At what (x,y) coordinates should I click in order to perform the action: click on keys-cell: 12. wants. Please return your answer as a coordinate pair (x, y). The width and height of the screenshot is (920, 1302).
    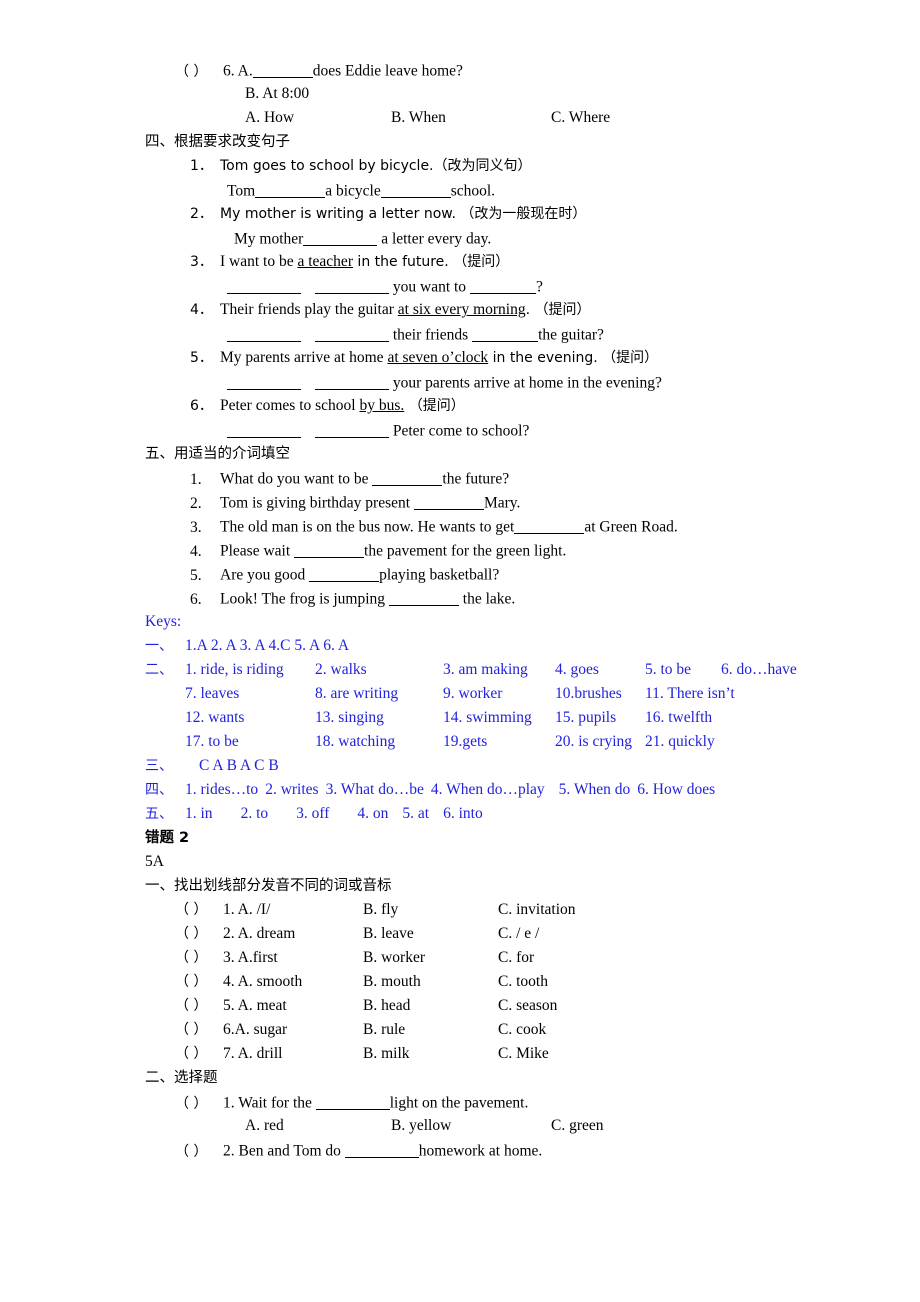
    Looking at the image, I should click on (215, 717).